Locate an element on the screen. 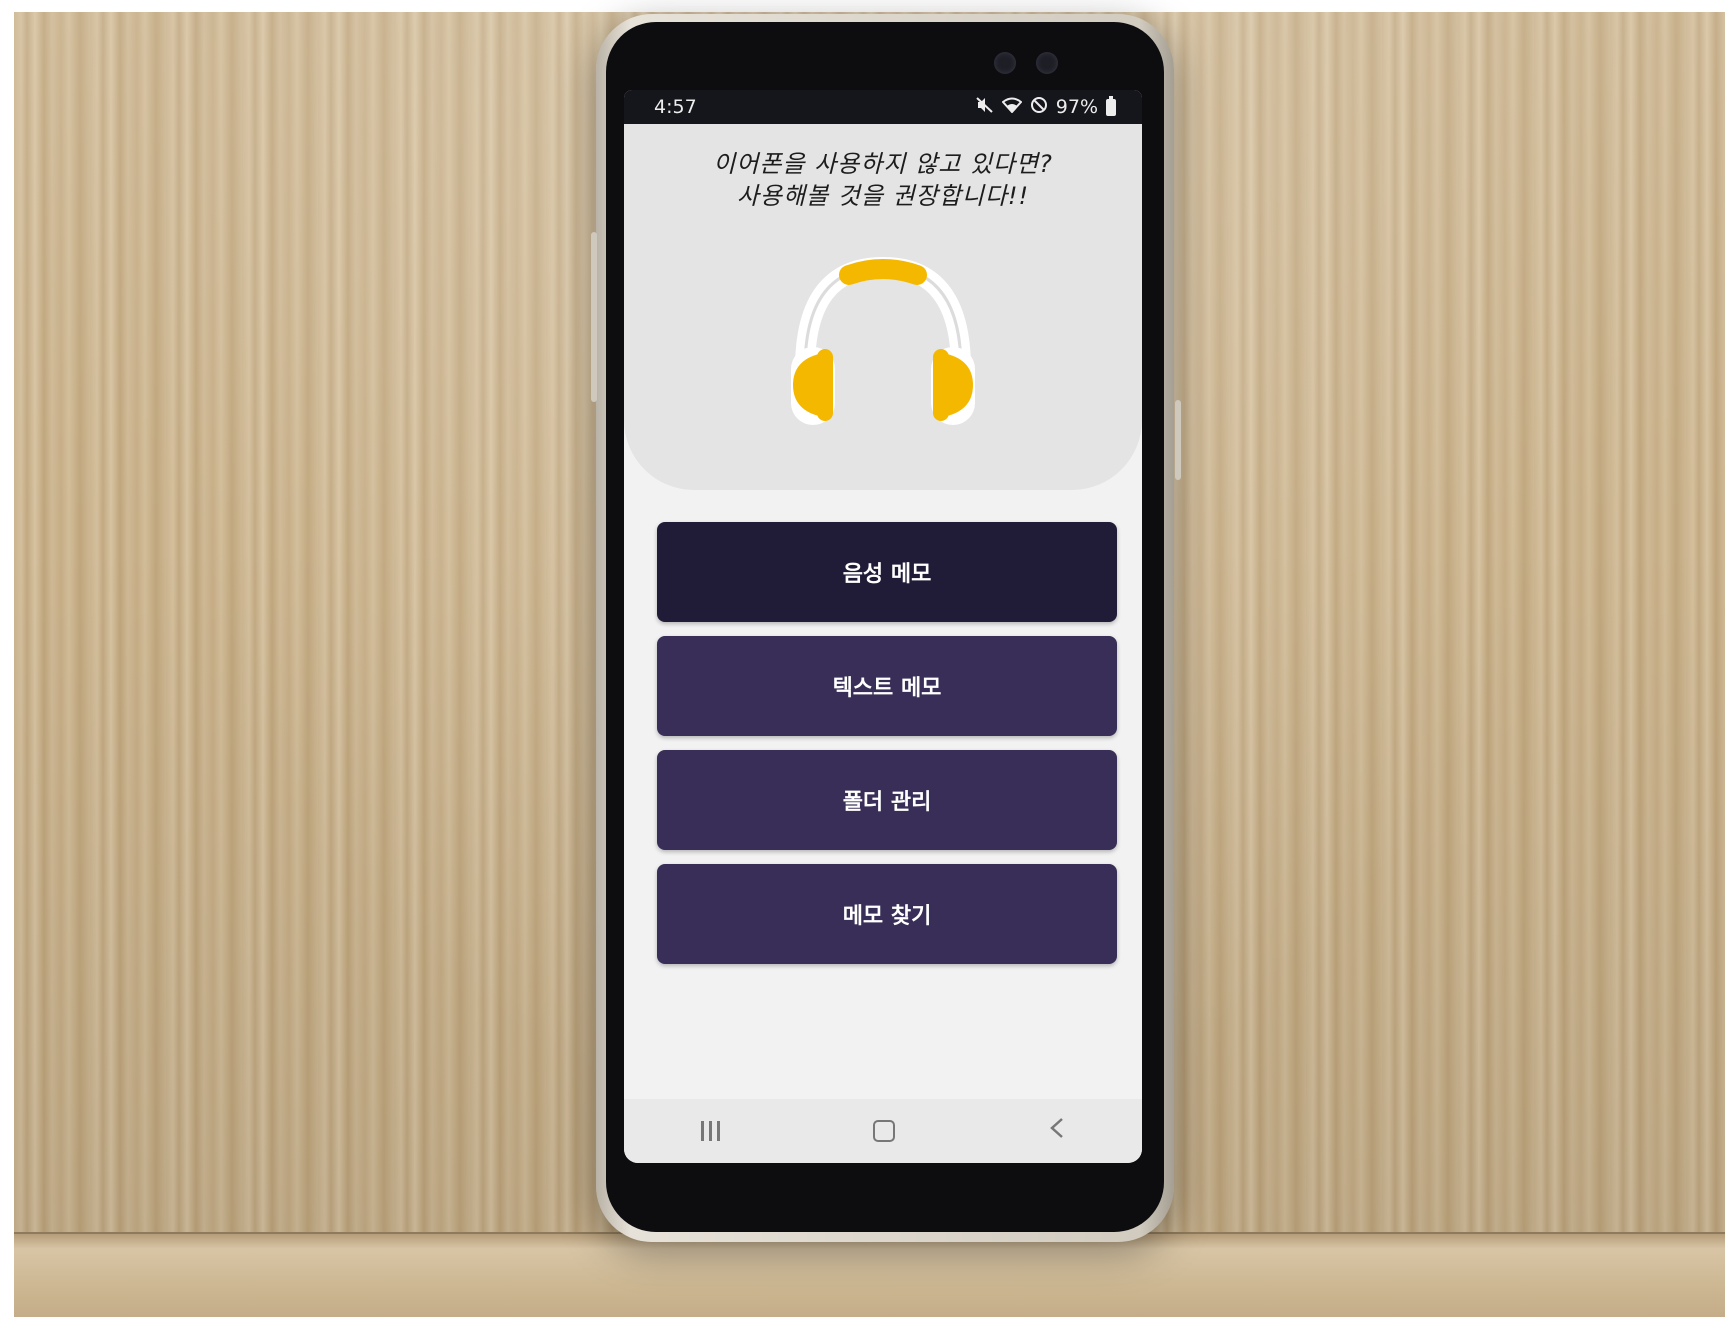  hero-line-1: 이어폰을 사용하지 않고 있다면? is located at coordinates (883, 164).